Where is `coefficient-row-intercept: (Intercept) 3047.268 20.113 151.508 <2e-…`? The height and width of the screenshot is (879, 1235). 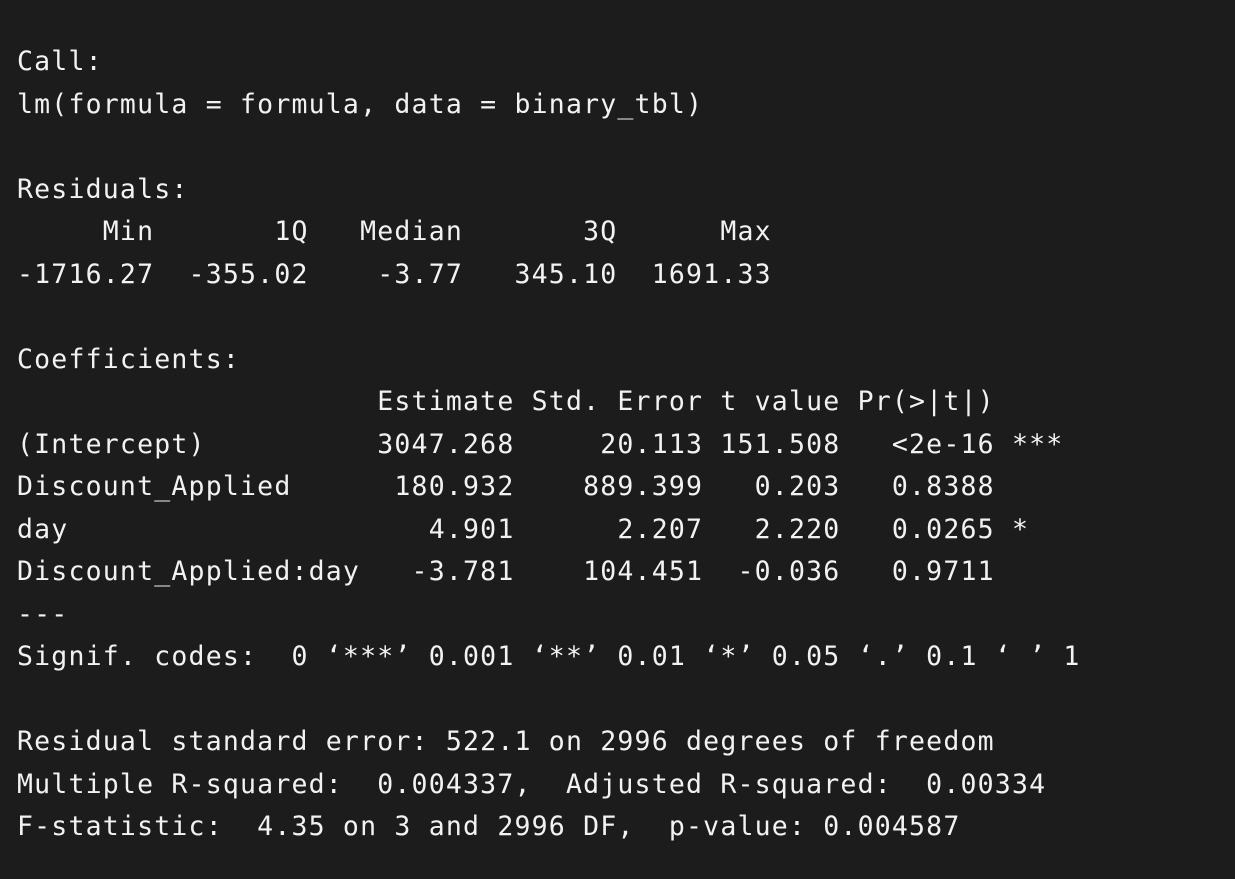
coefficient-row-intercept: (Intercept) 3047.268 20.113 151.508 <2e-… is located at coordinates (540, 444).